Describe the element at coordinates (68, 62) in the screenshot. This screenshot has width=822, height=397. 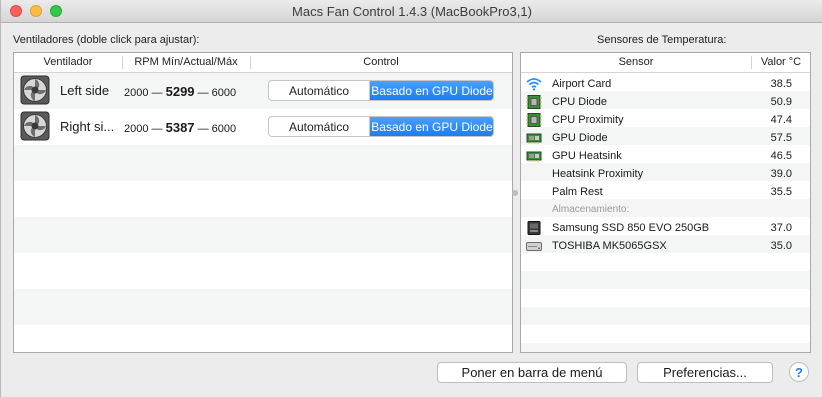
I see `column-header-fan: Ventilador` at that location.